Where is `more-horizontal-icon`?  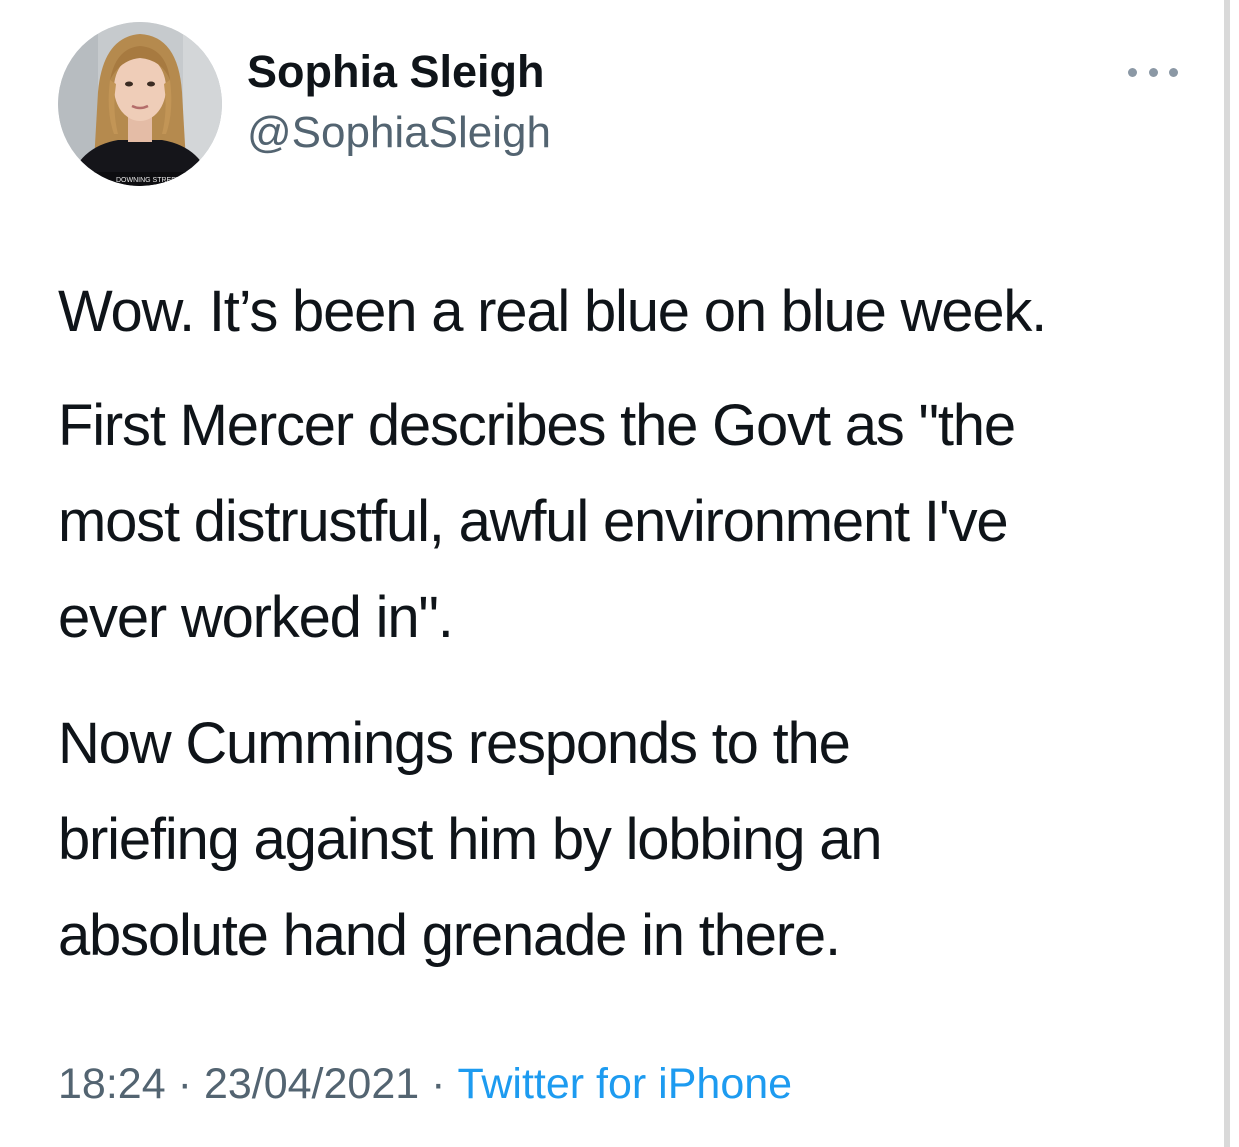 more-horizontal-icon is located at coordinates (1153, 72).